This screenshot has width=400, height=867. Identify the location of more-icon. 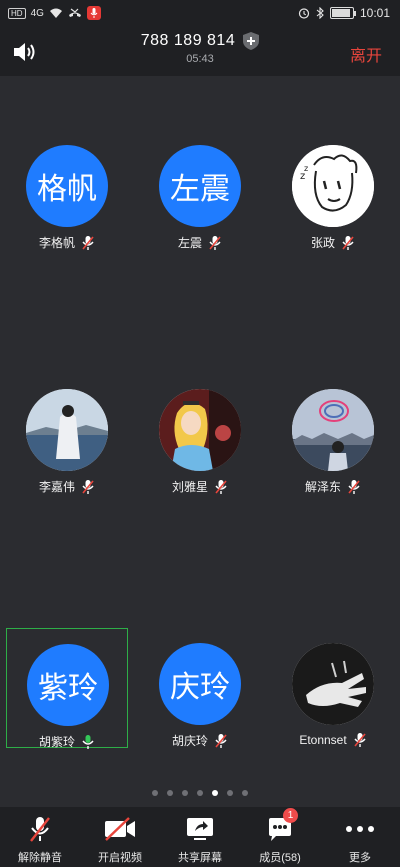
(360, 829).